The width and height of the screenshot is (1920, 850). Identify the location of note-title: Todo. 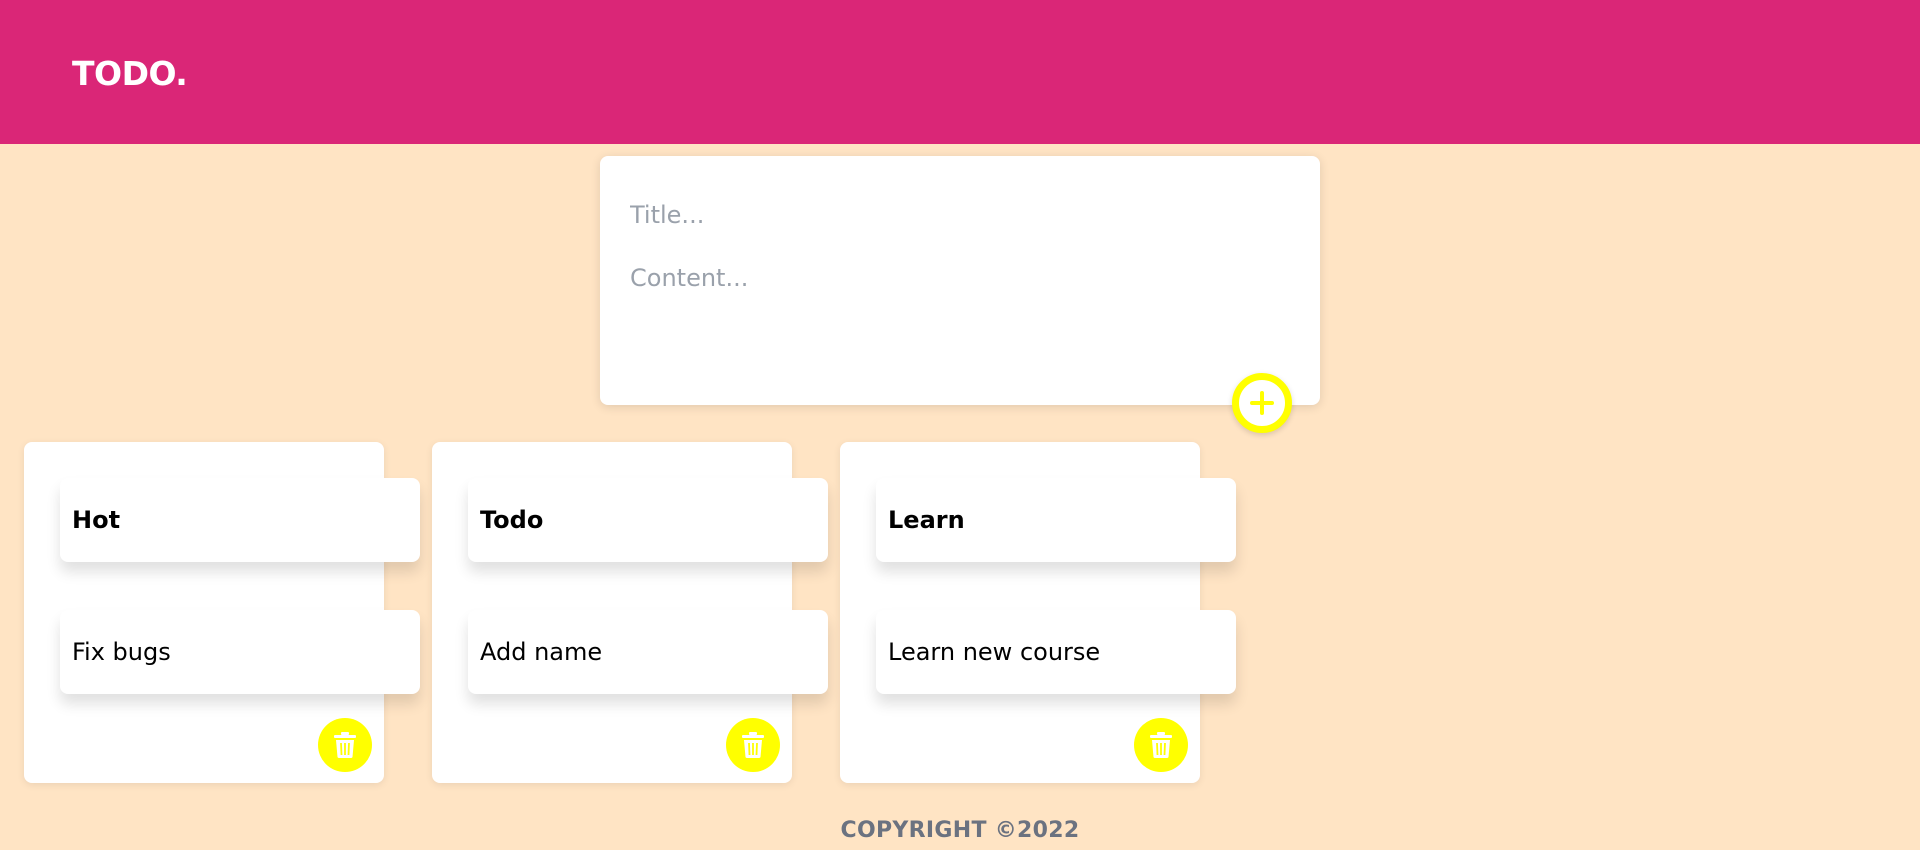
(648, 520).